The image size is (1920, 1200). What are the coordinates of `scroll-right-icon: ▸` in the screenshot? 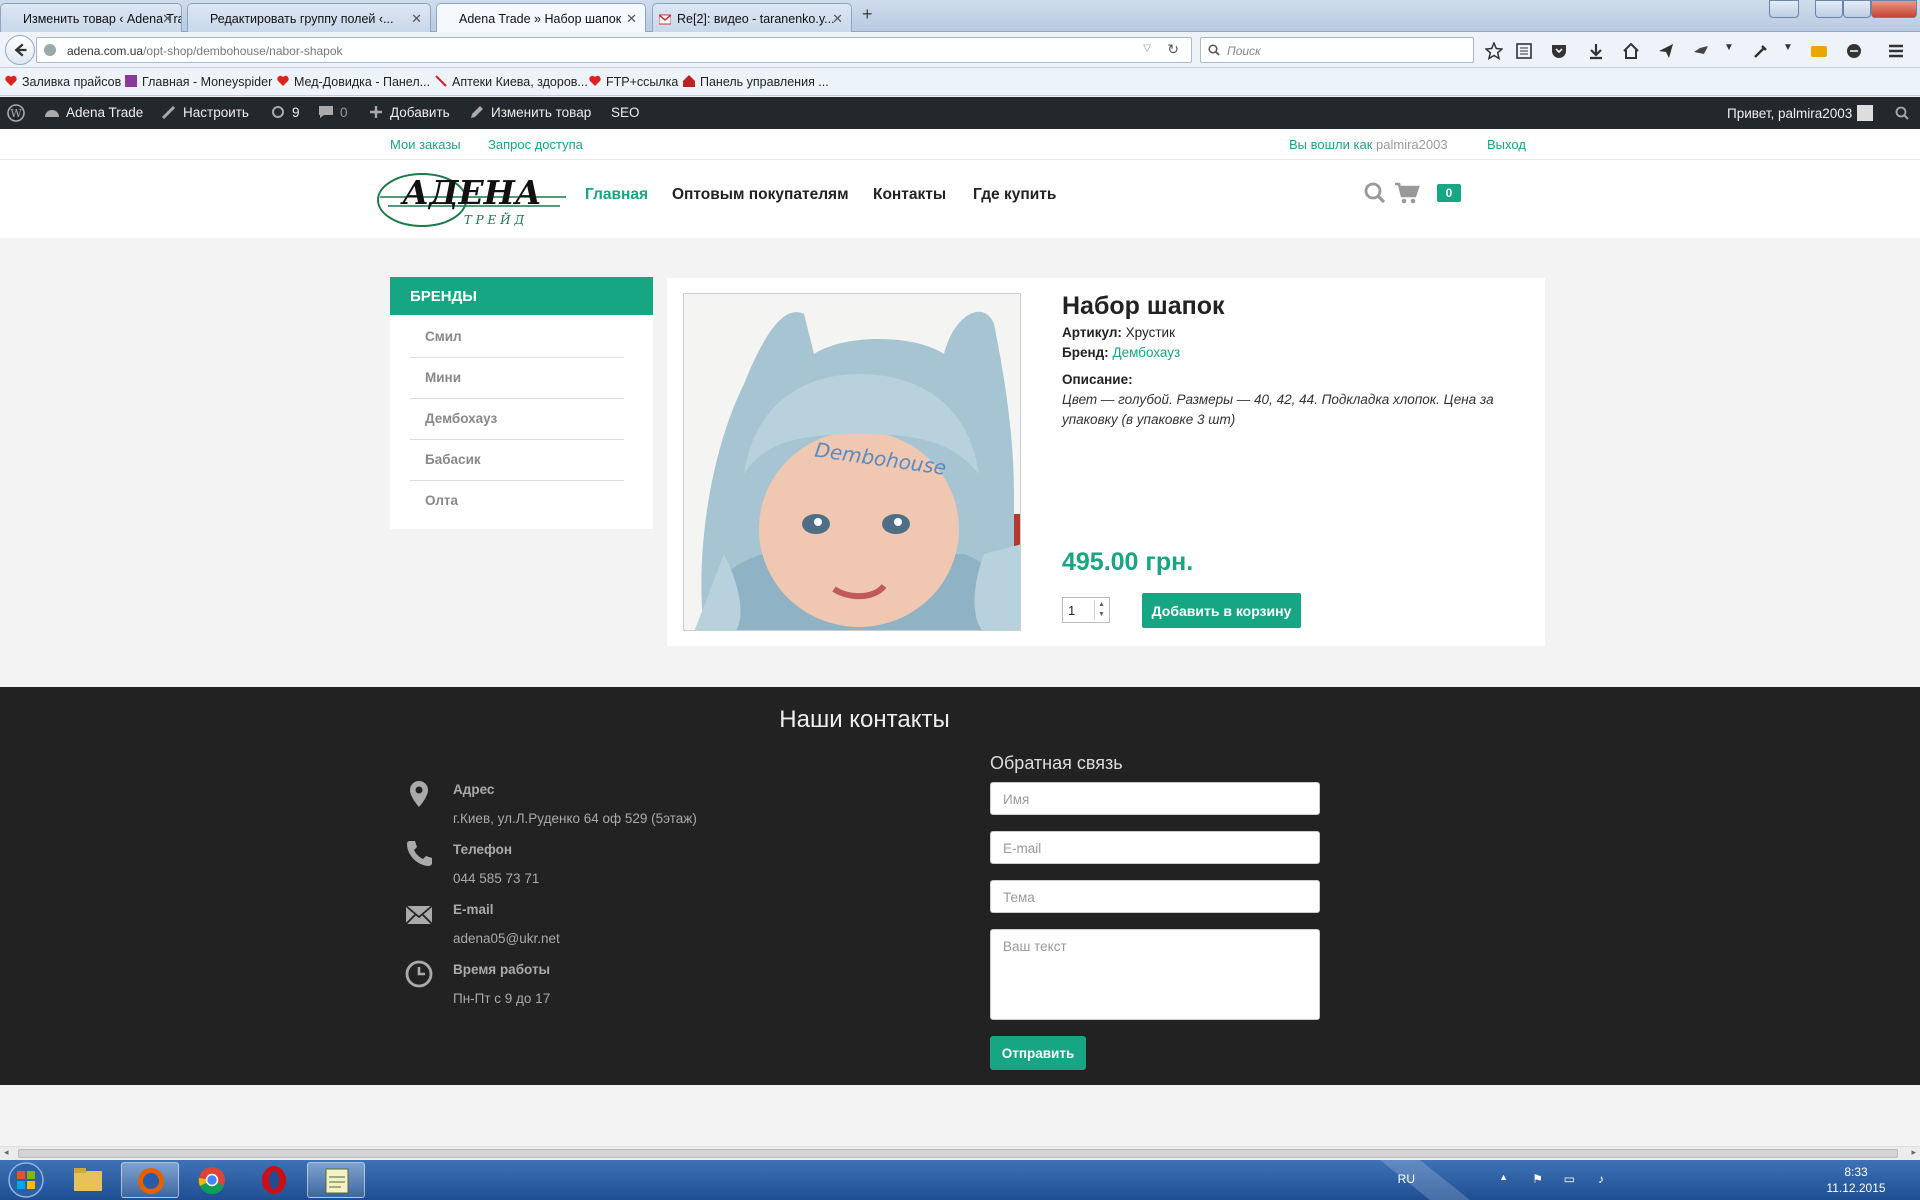 It's located at (1913, 1152).